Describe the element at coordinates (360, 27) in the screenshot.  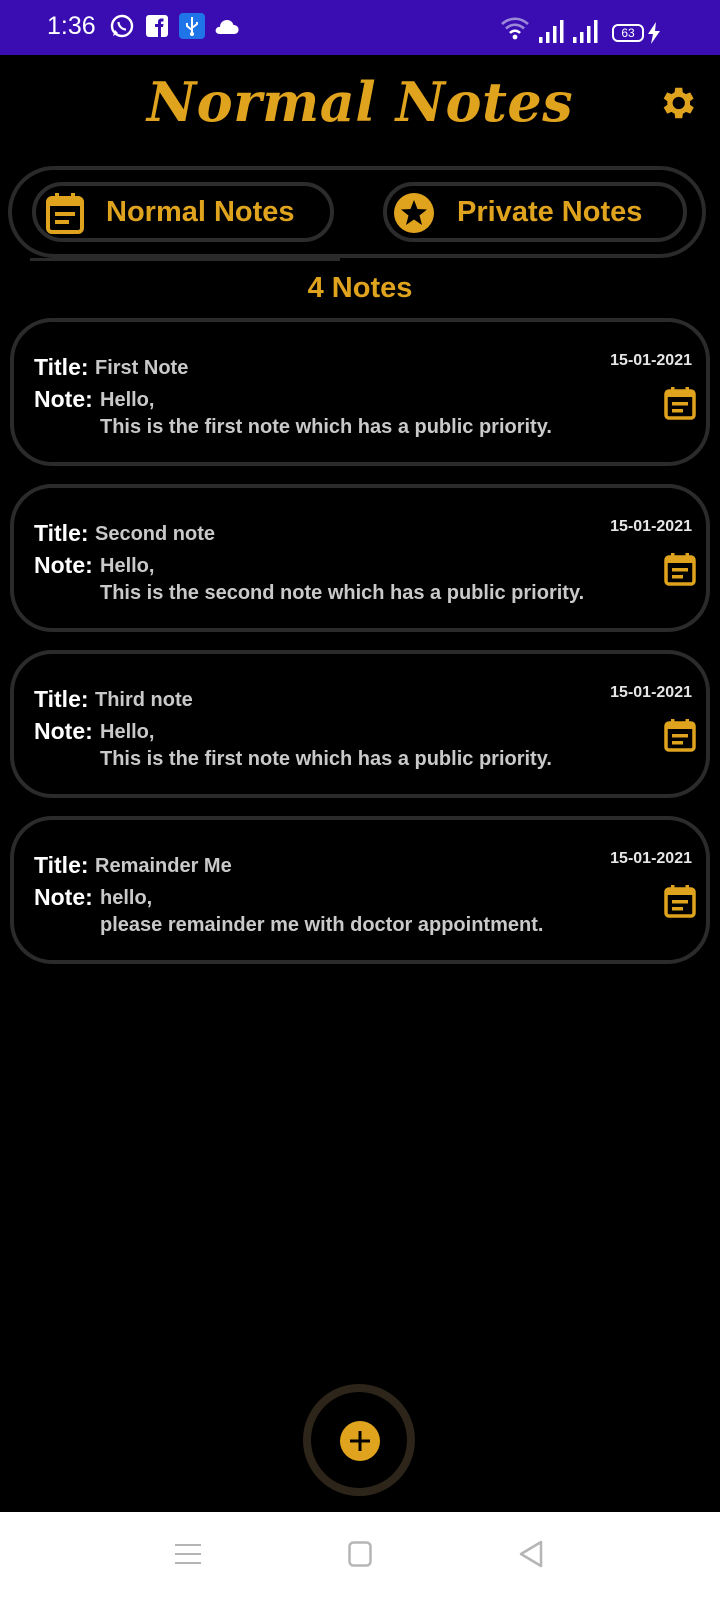
I see `status-bar: 1:36 63` at that location.